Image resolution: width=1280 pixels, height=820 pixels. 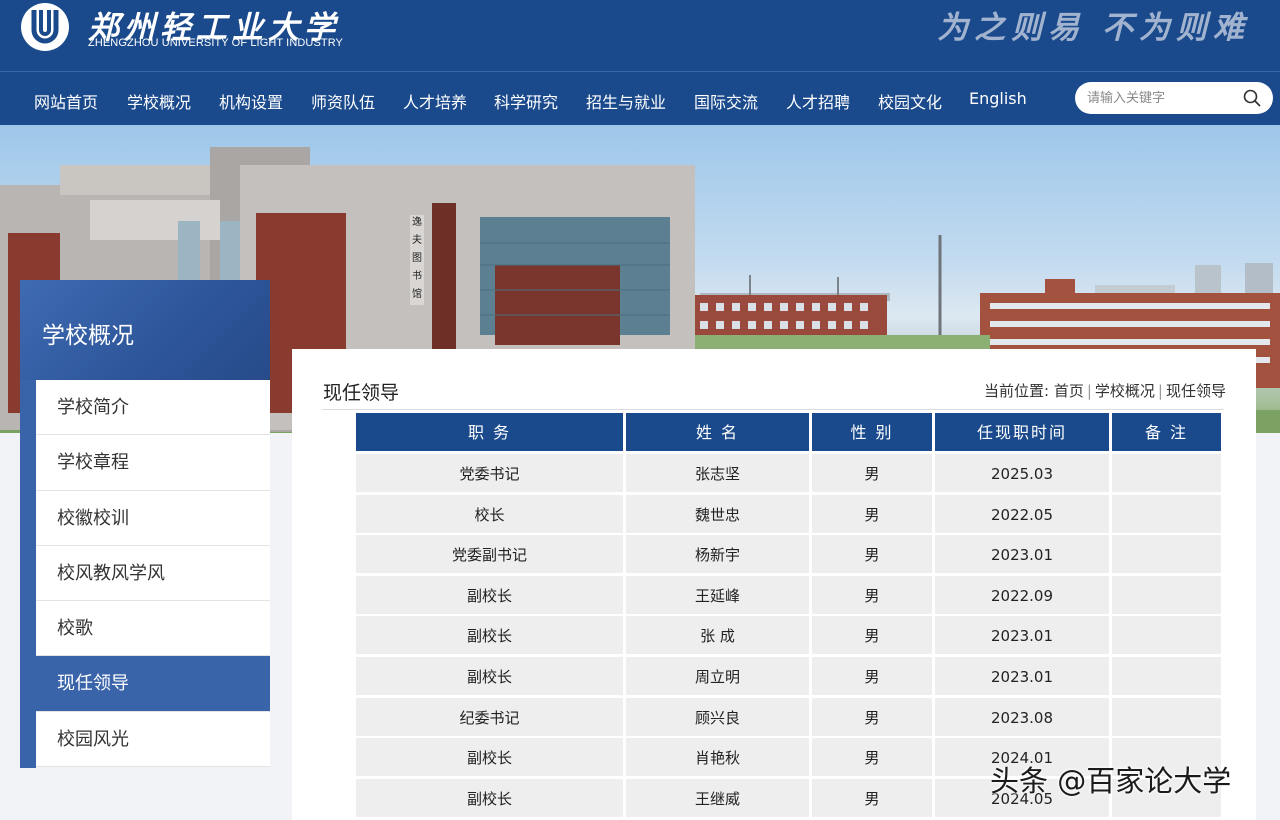 I want to click on breadcrumb-current: 现任领导, so click(x=1196, y=391).